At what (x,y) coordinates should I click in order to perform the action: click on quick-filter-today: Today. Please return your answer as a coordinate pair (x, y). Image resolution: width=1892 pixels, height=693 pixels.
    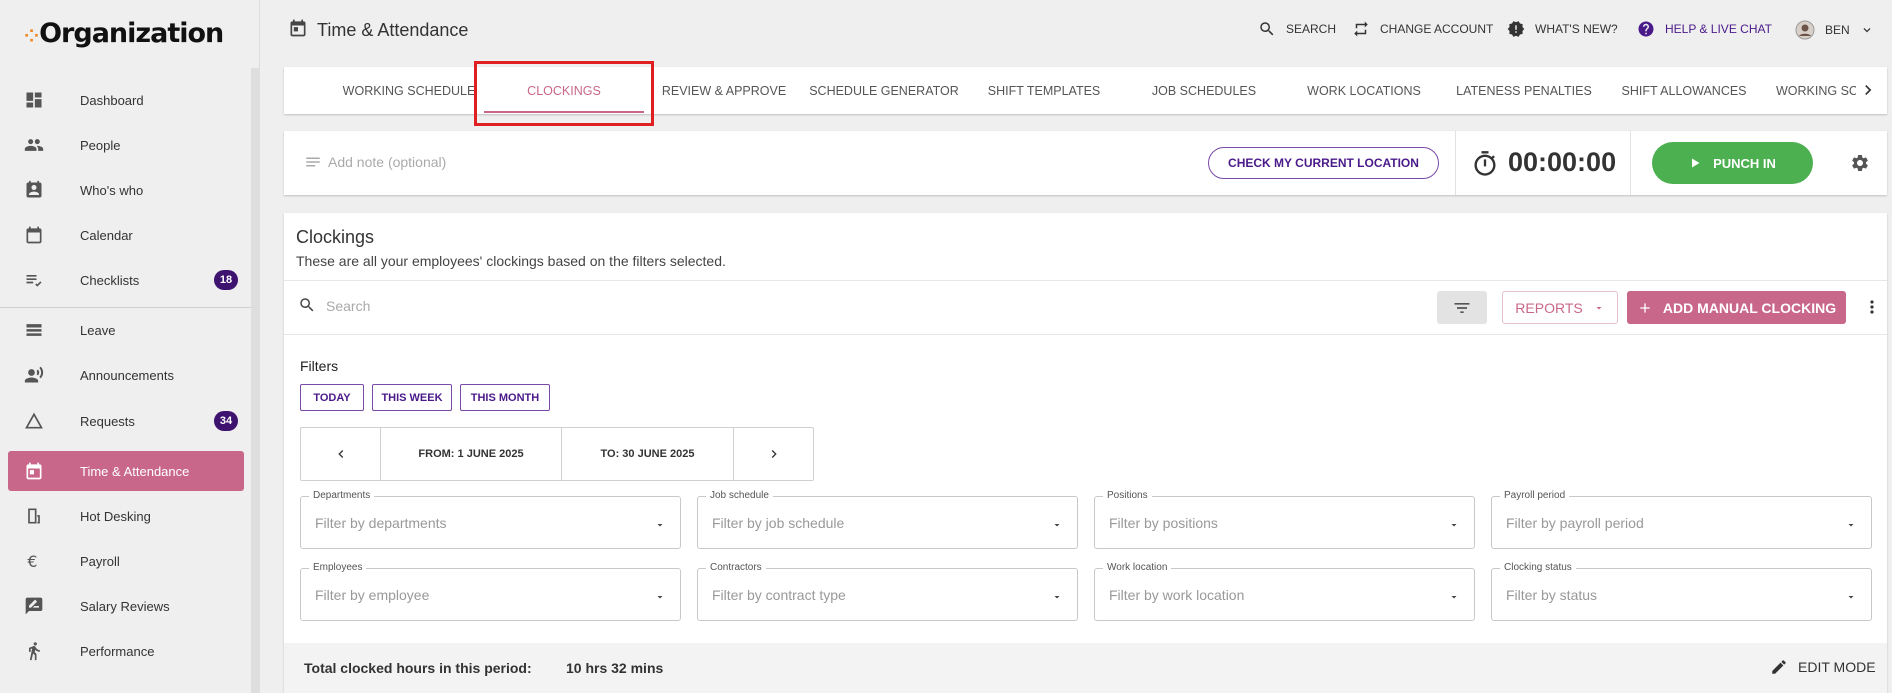
    Looking at the image, I should click on (332, 397).